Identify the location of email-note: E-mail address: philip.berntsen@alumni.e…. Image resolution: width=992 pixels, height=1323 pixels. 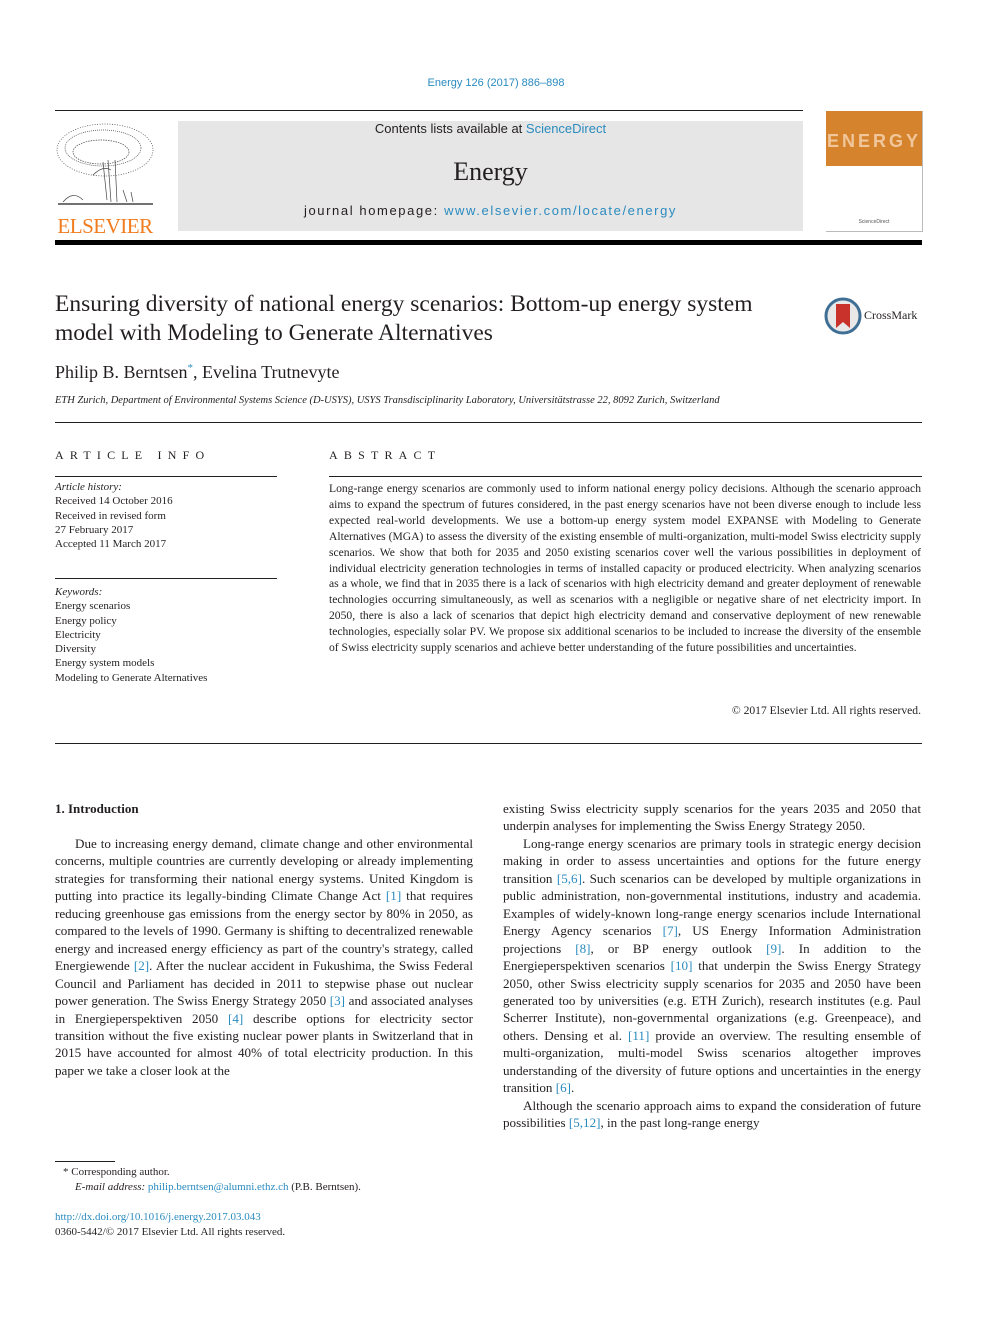
(208, 1187).